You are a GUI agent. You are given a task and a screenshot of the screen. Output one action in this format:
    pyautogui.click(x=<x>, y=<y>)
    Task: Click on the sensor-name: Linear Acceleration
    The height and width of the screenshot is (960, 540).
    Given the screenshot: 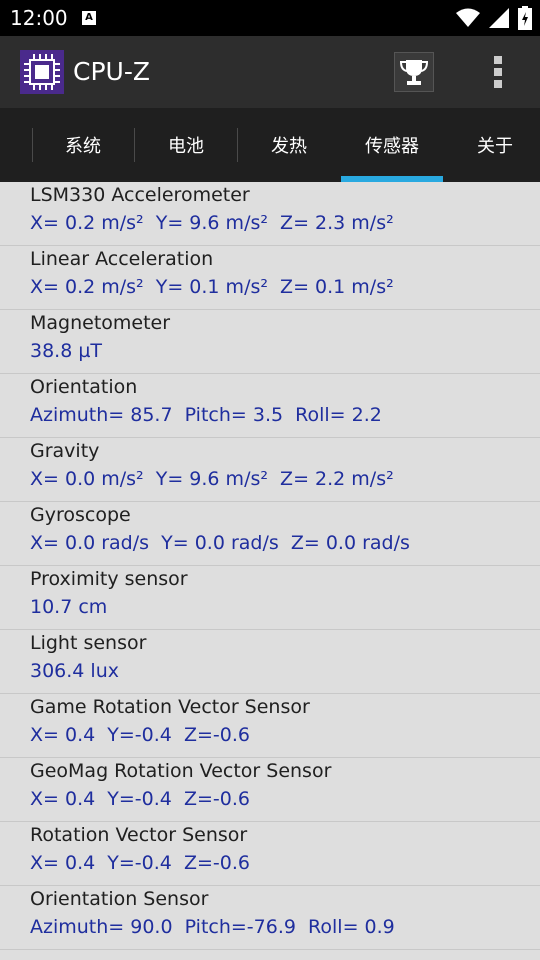 What is the action you would take?
    pyautogui.click(x=122, y=259)
    